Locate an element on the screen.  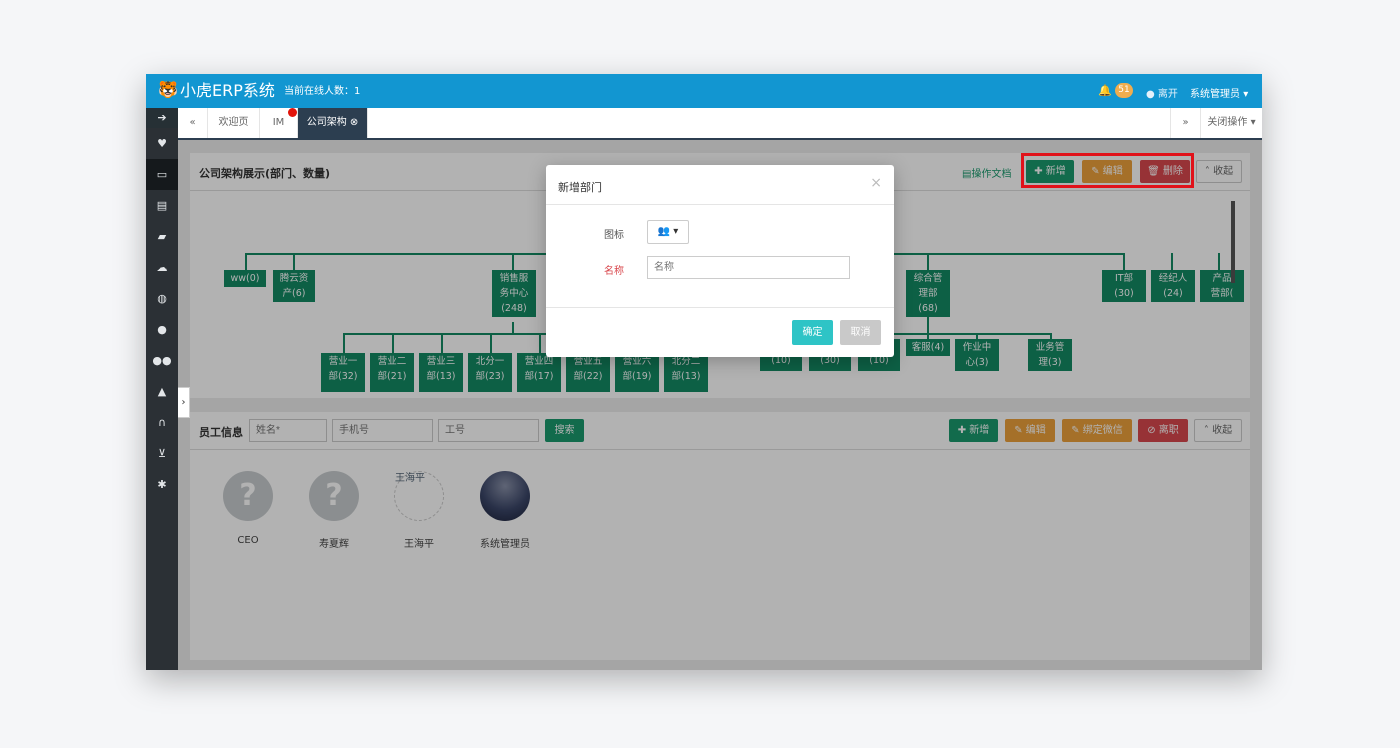
app-title: 小虎ERP系统 is located at coordinates (227, 90).